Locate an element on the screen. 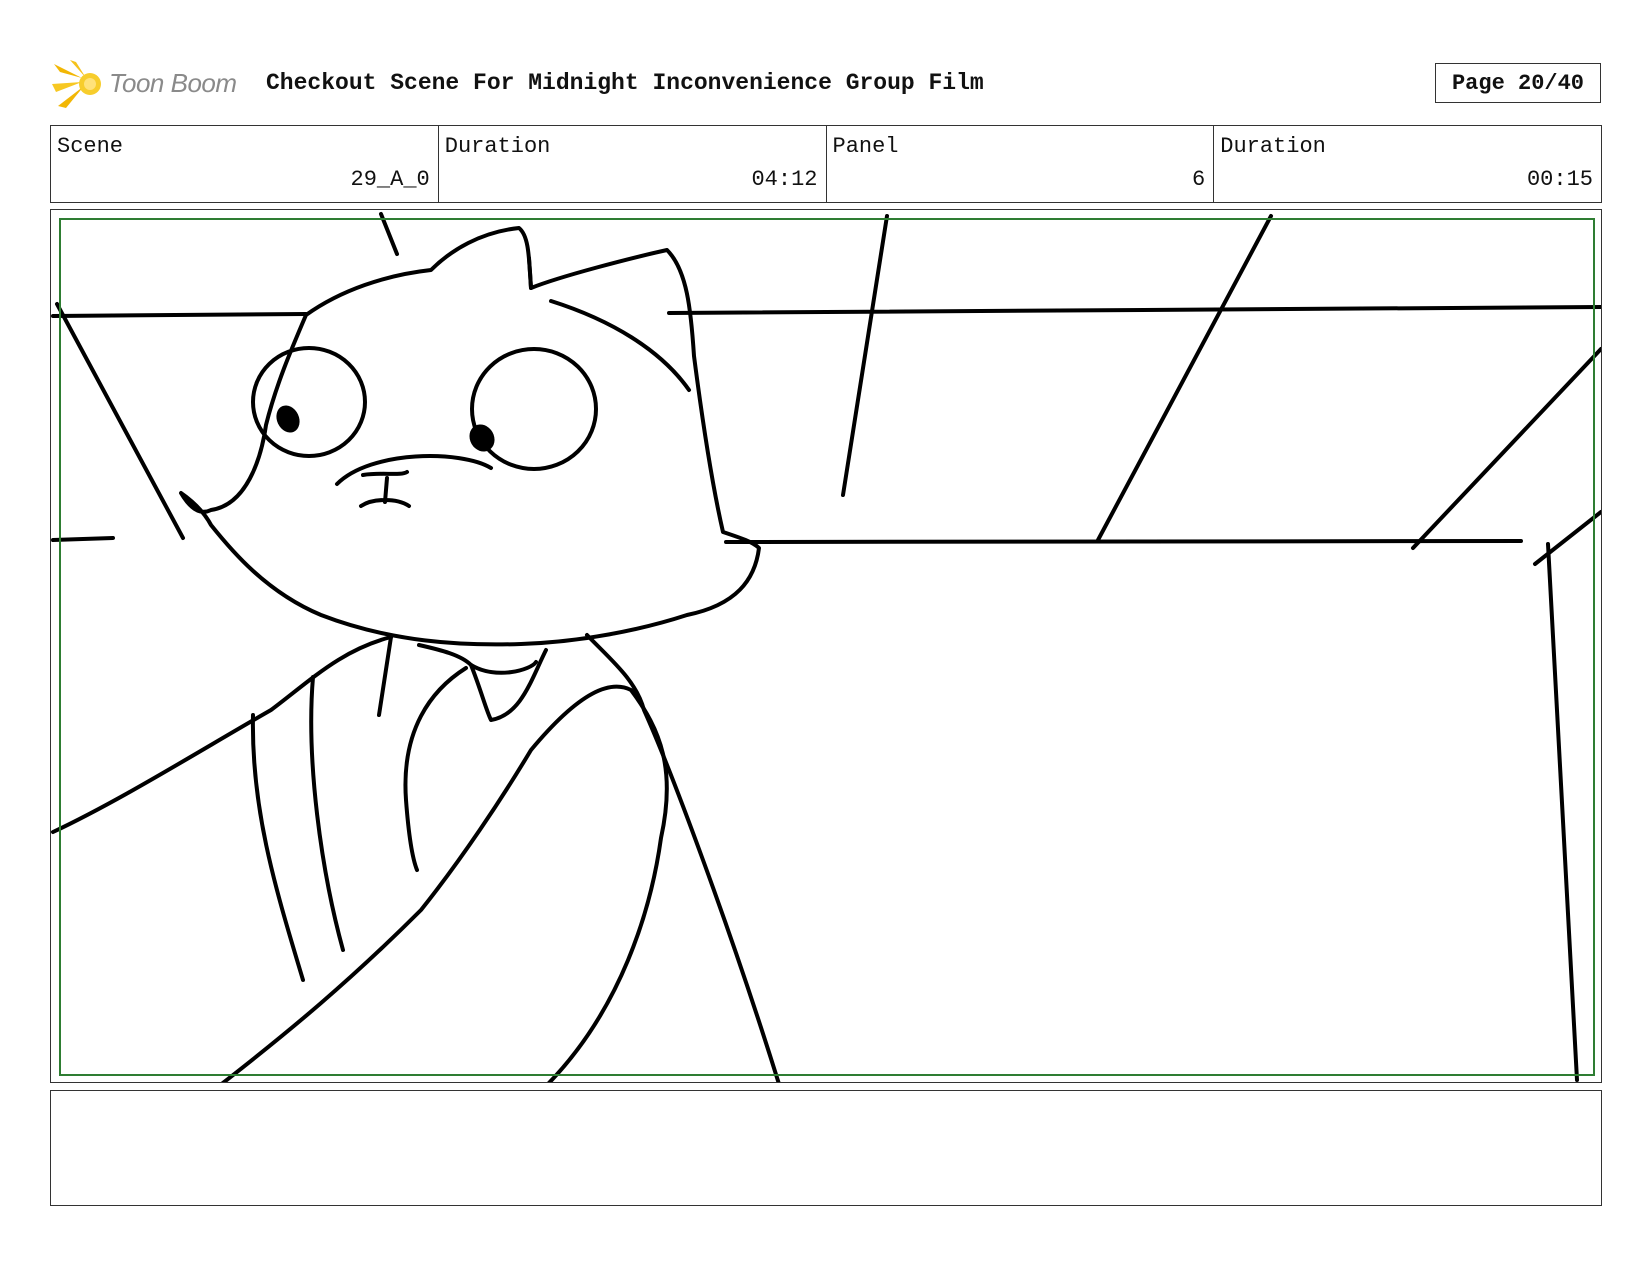 The width and height of the screenshot is (1650, 1275). scene-duration-label: Duration is located at coordinates (497, 146).